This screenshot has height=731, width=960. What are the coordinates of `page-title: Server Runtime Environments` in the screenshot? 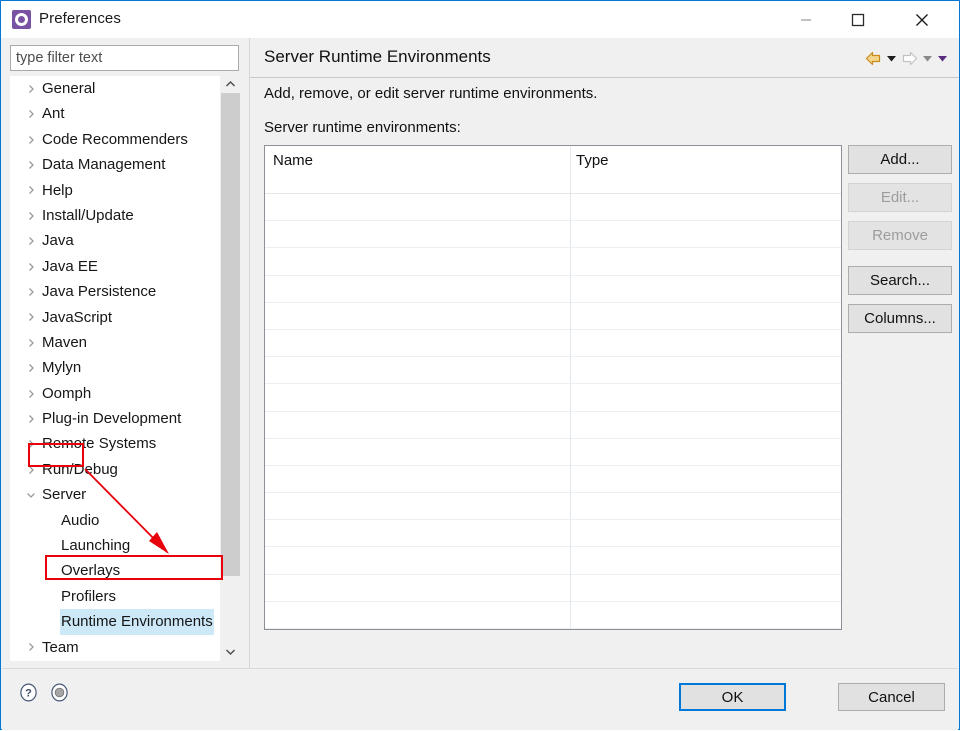 It's located at (377, 56).